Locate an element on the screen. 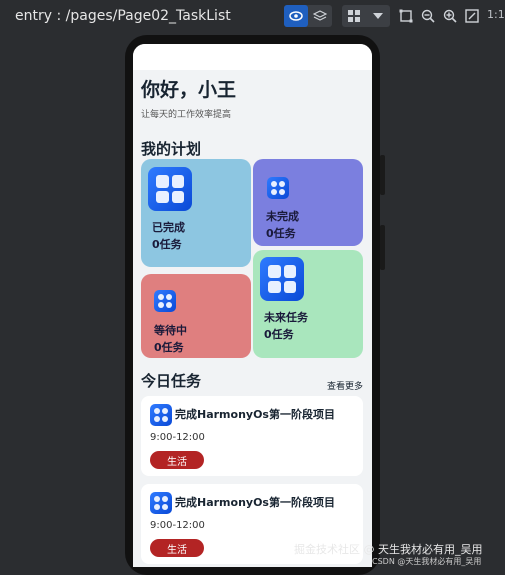 This screenshot has width=505, height=575. view-toggle-group is located at coordinates (308, 16).